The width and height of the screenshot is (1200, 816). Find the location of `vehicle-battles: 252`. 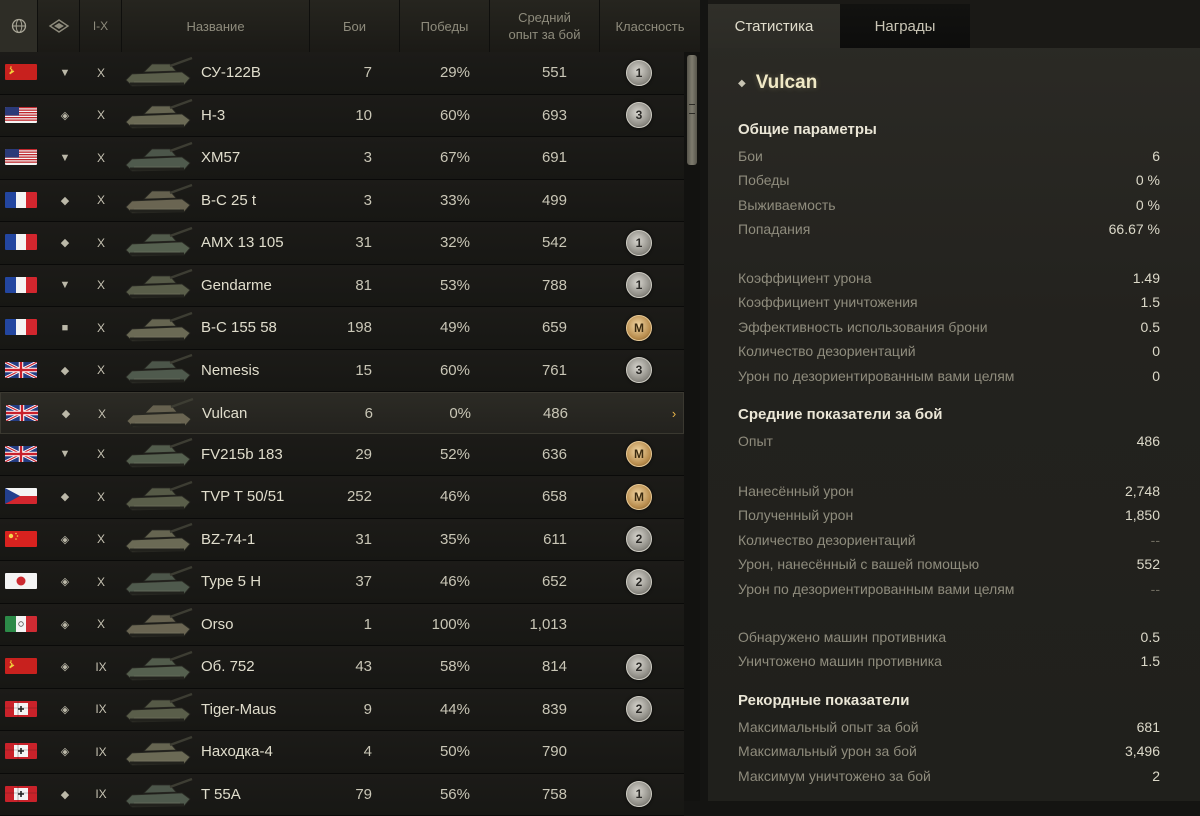

vehicle-battles: 252 is located at coordinates (341, 496).